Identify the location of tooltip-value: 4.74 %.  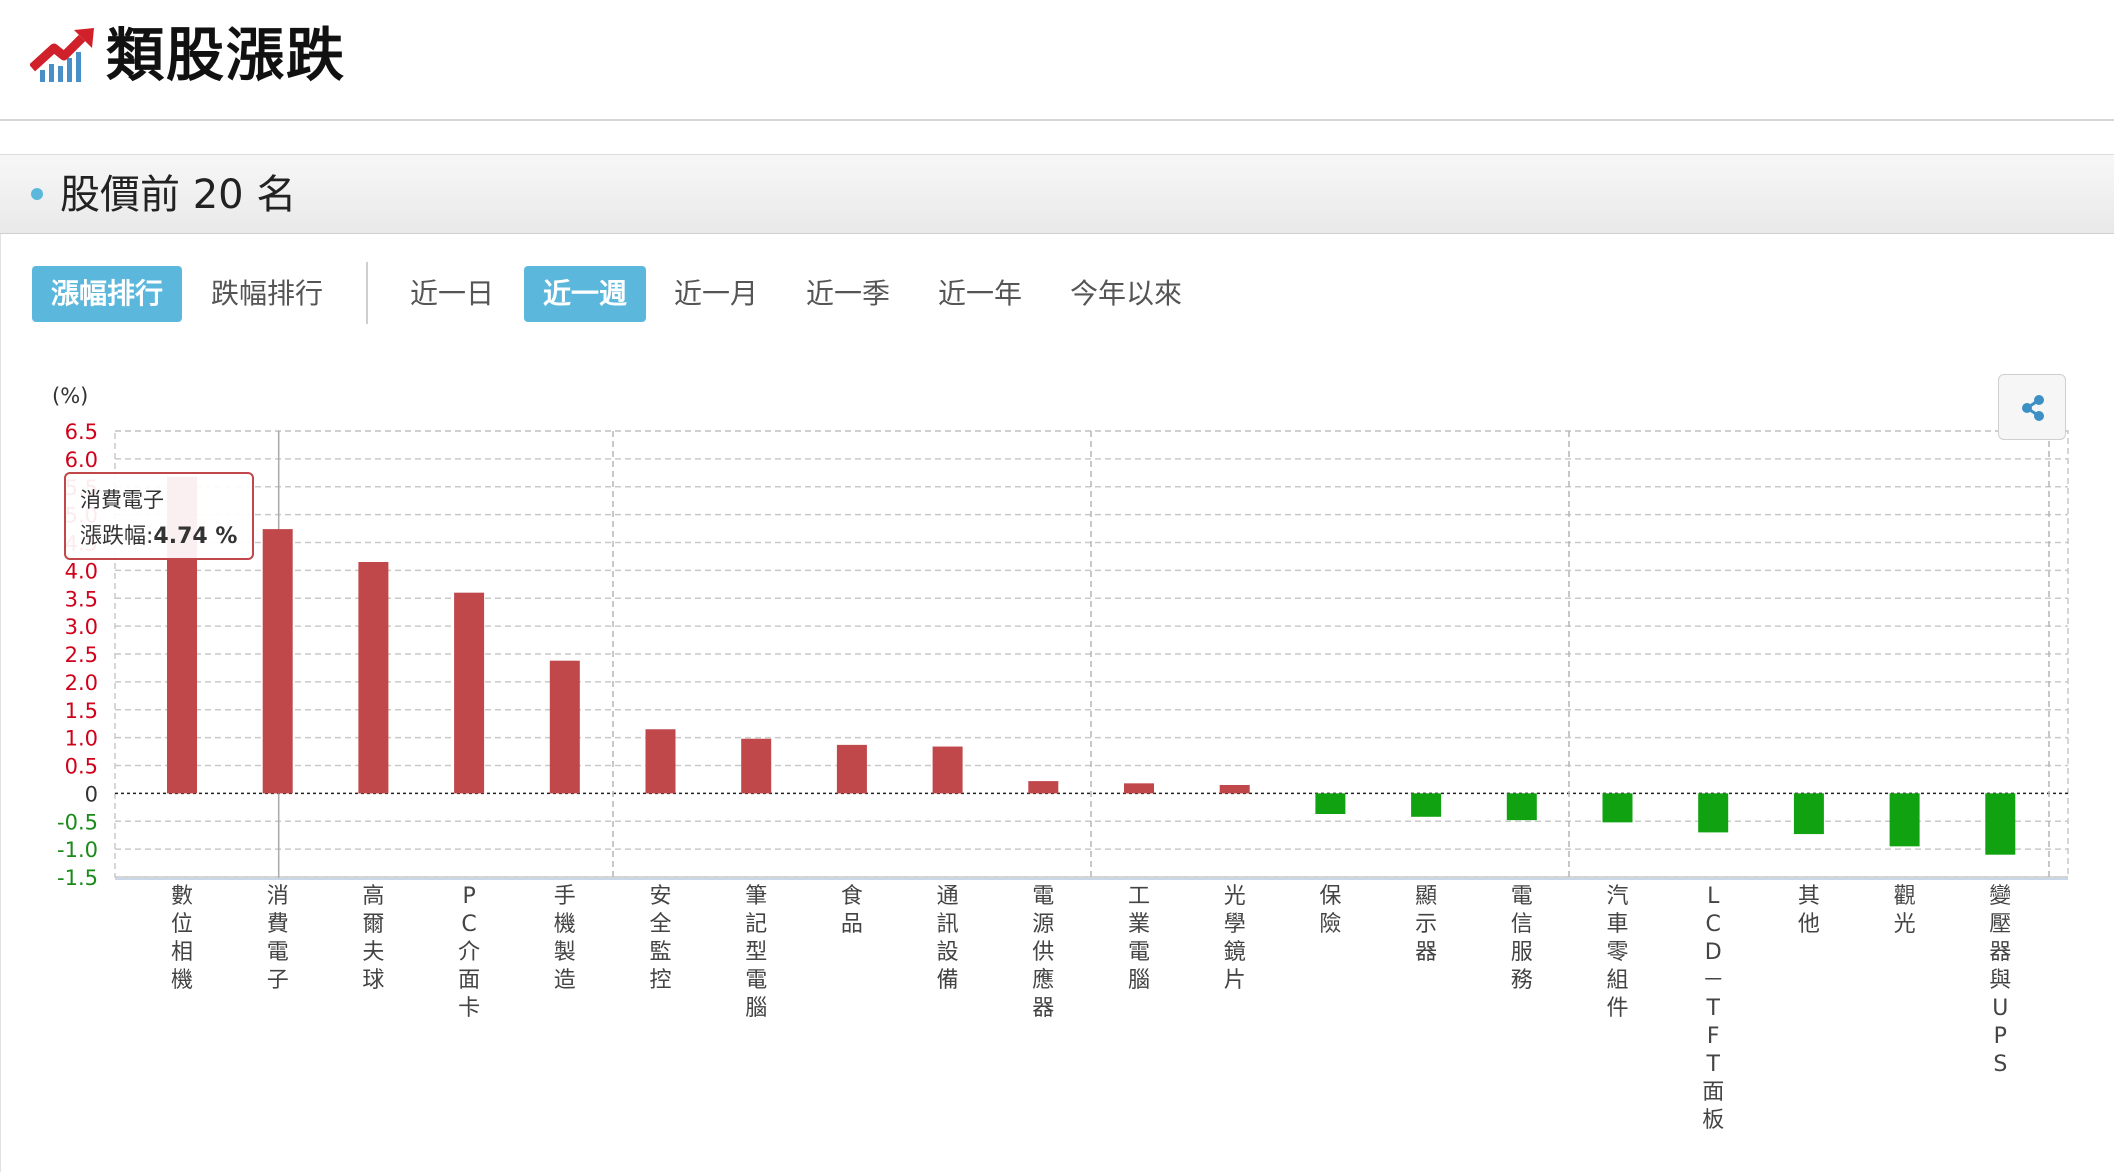
(195, 536).